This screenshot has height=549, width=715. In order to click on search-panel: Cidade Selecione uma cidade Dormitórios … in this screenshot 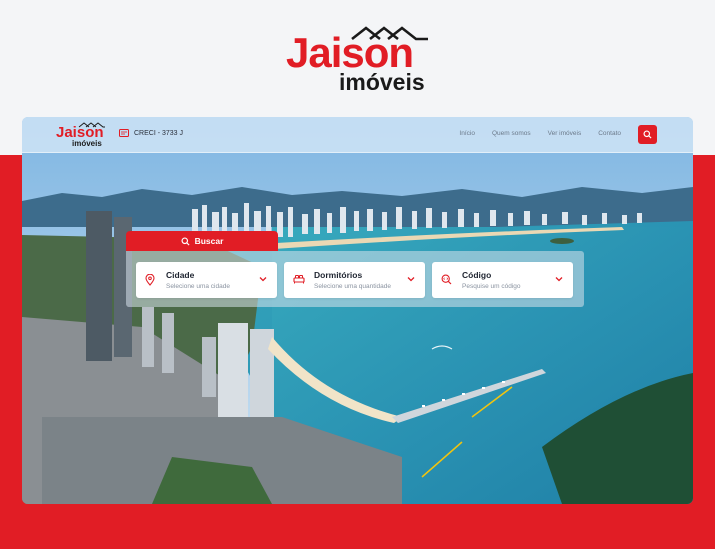, I will do `click(355, 279)`.